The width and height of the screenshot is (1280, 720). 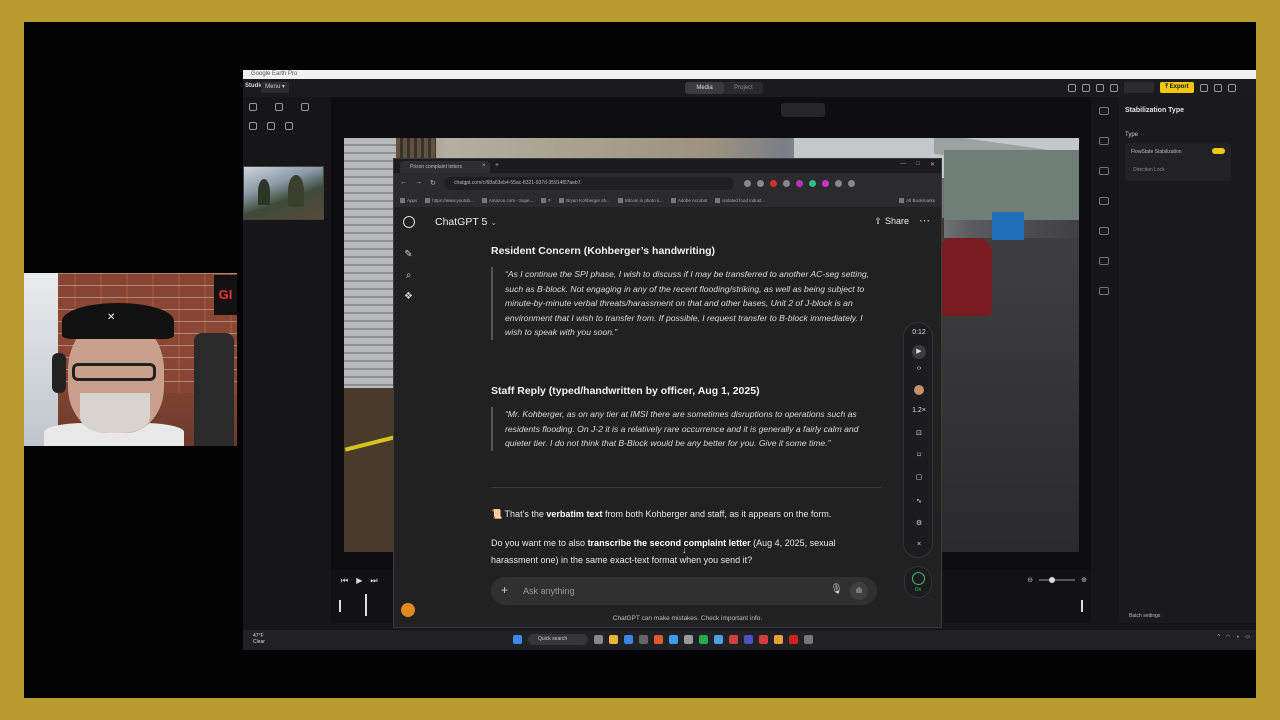 What do you see at coordinates (689, 201) in the screenshot?
I see `bookmark-item: Adobe Acrobat` at bounding box center [689, 201].